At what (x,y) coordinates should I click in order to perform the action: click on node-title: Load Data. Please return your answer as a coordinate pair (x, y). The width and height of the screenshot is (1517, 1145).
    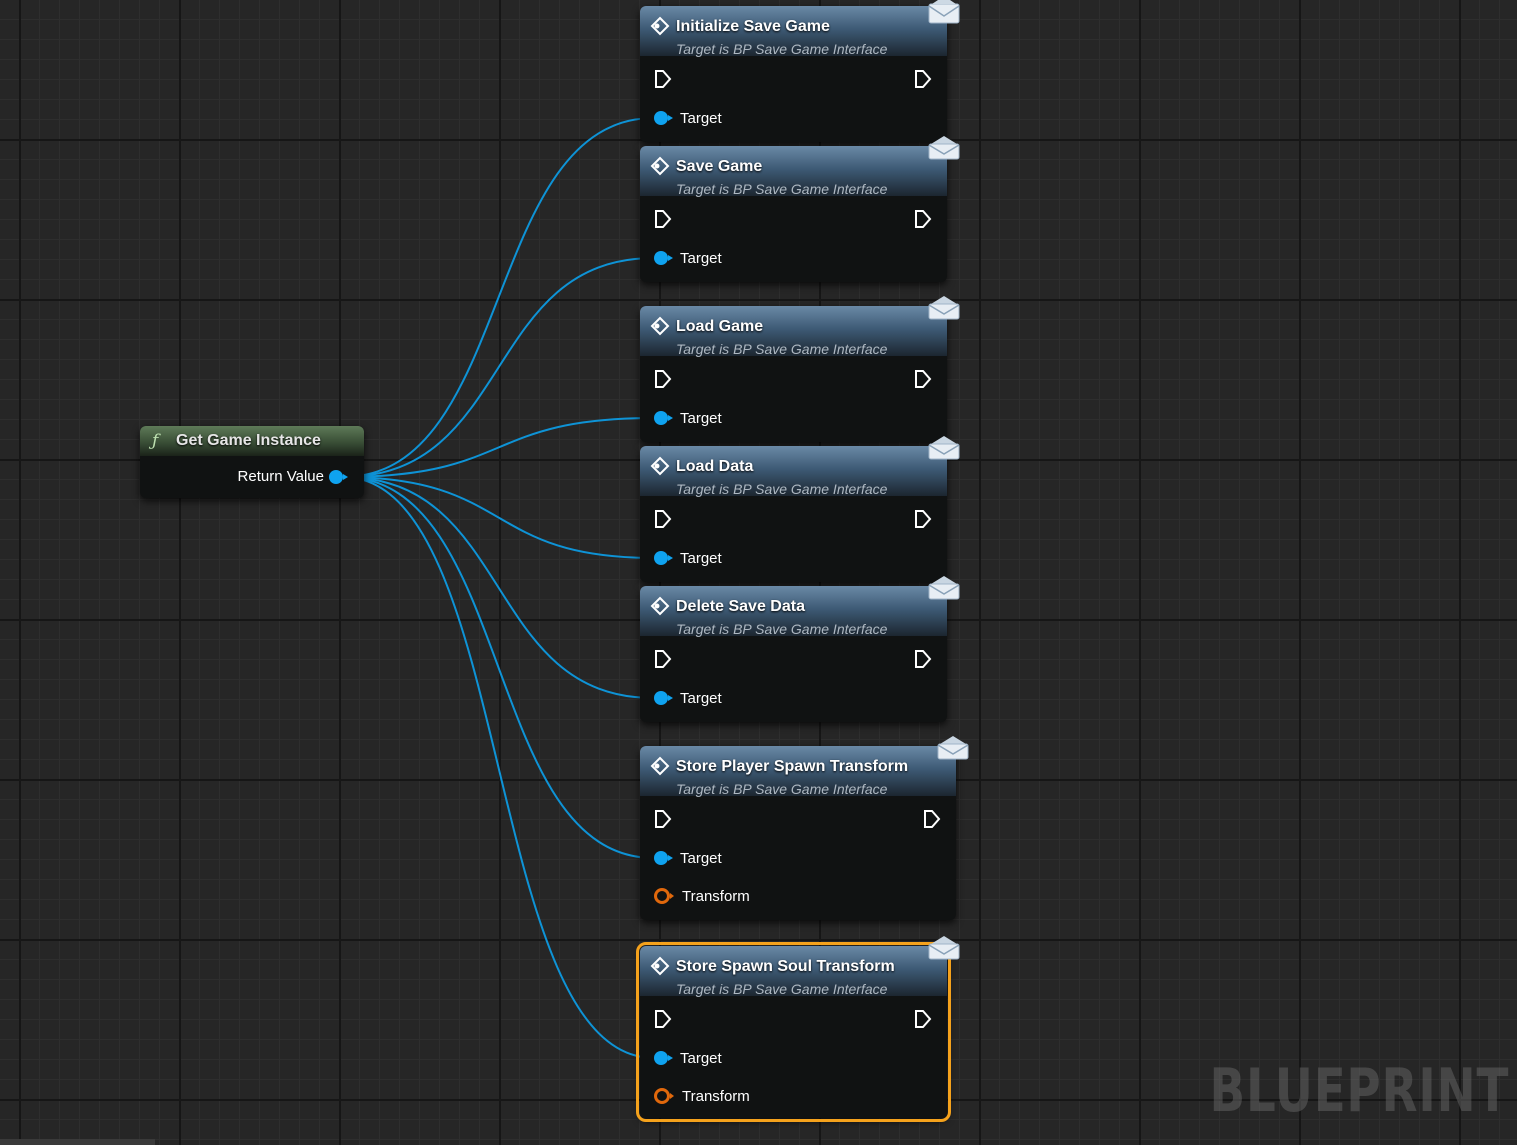
    Looking at the image, I should click on (715, 466).